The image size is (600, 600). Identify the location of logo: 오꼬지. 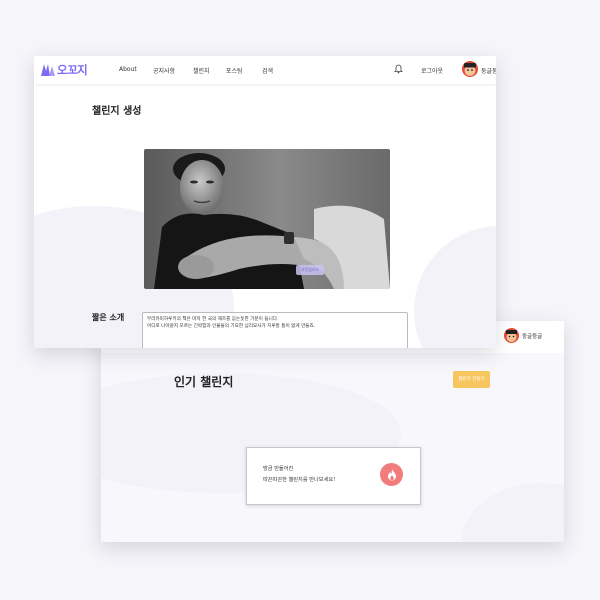
(64, 70).